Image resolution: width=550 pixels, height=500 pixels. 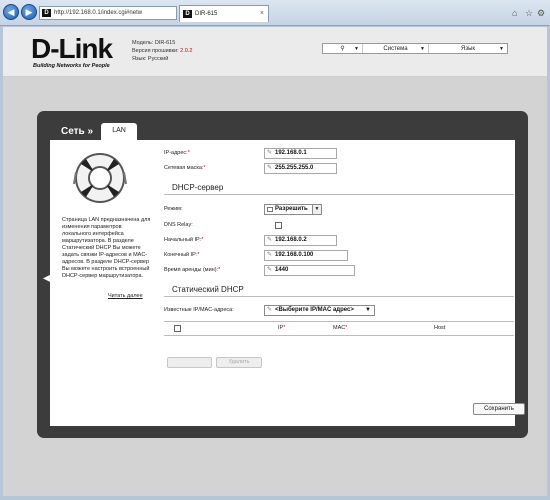 What do you see at coordinates (189, 362) in the screenshot?
I see `add-button` at bounding box center [189, 362].